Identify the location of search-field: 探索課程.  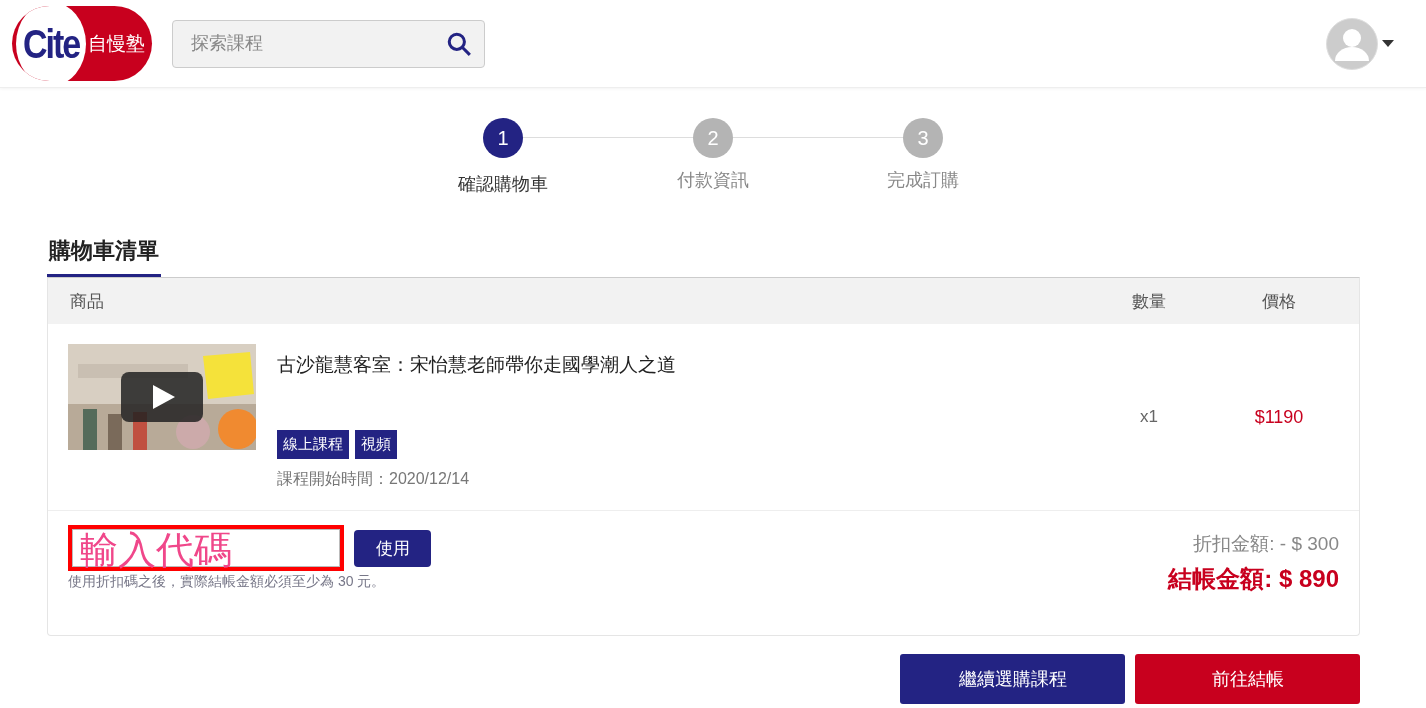
(317, 43).